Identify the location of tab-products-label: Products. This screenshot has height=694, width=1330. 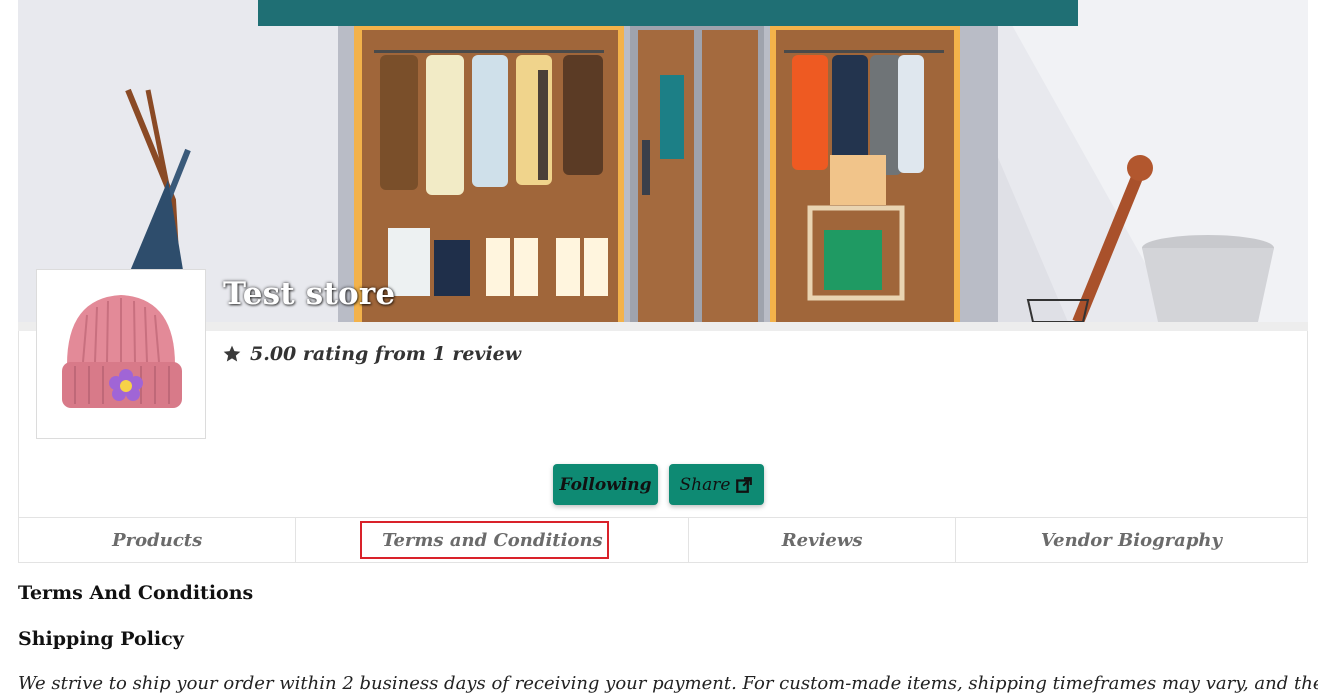
(157, 540).